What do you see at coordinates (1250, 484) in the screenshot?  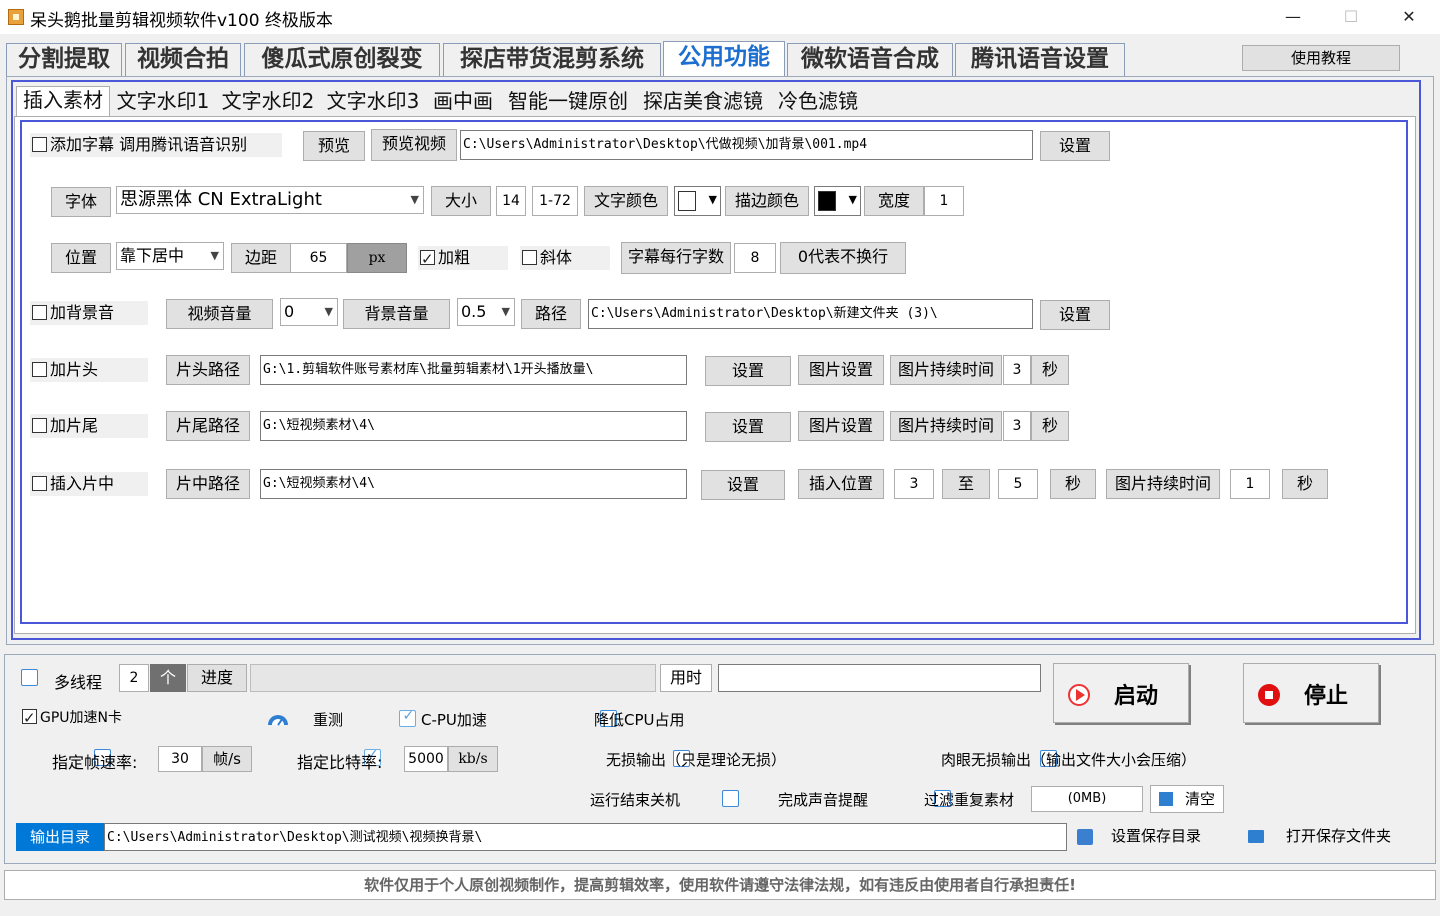 I see `middle-image-duration-input: 1` at bounding box center [1250, 484].